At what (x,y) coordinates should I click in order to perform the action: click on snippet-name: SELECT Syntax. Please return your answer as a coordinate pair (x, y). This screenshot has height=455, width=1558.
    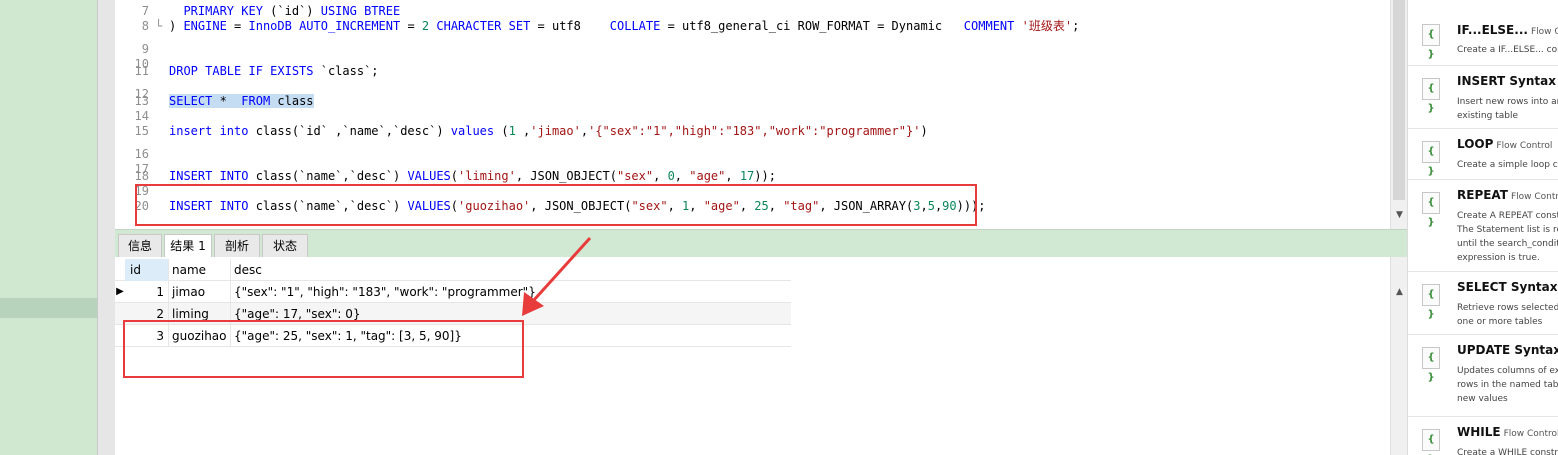
    Looking at the image, I should click on (1507, 287).